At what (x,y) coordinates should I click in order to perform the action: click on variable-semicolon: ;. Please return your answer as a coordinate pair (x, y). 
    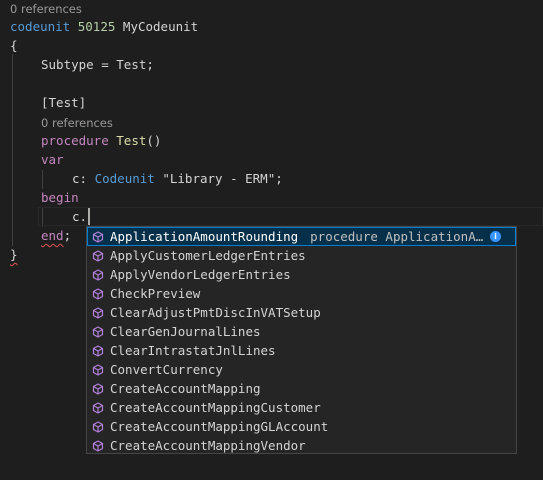
    Looking at the image, I should click on (279, 178).